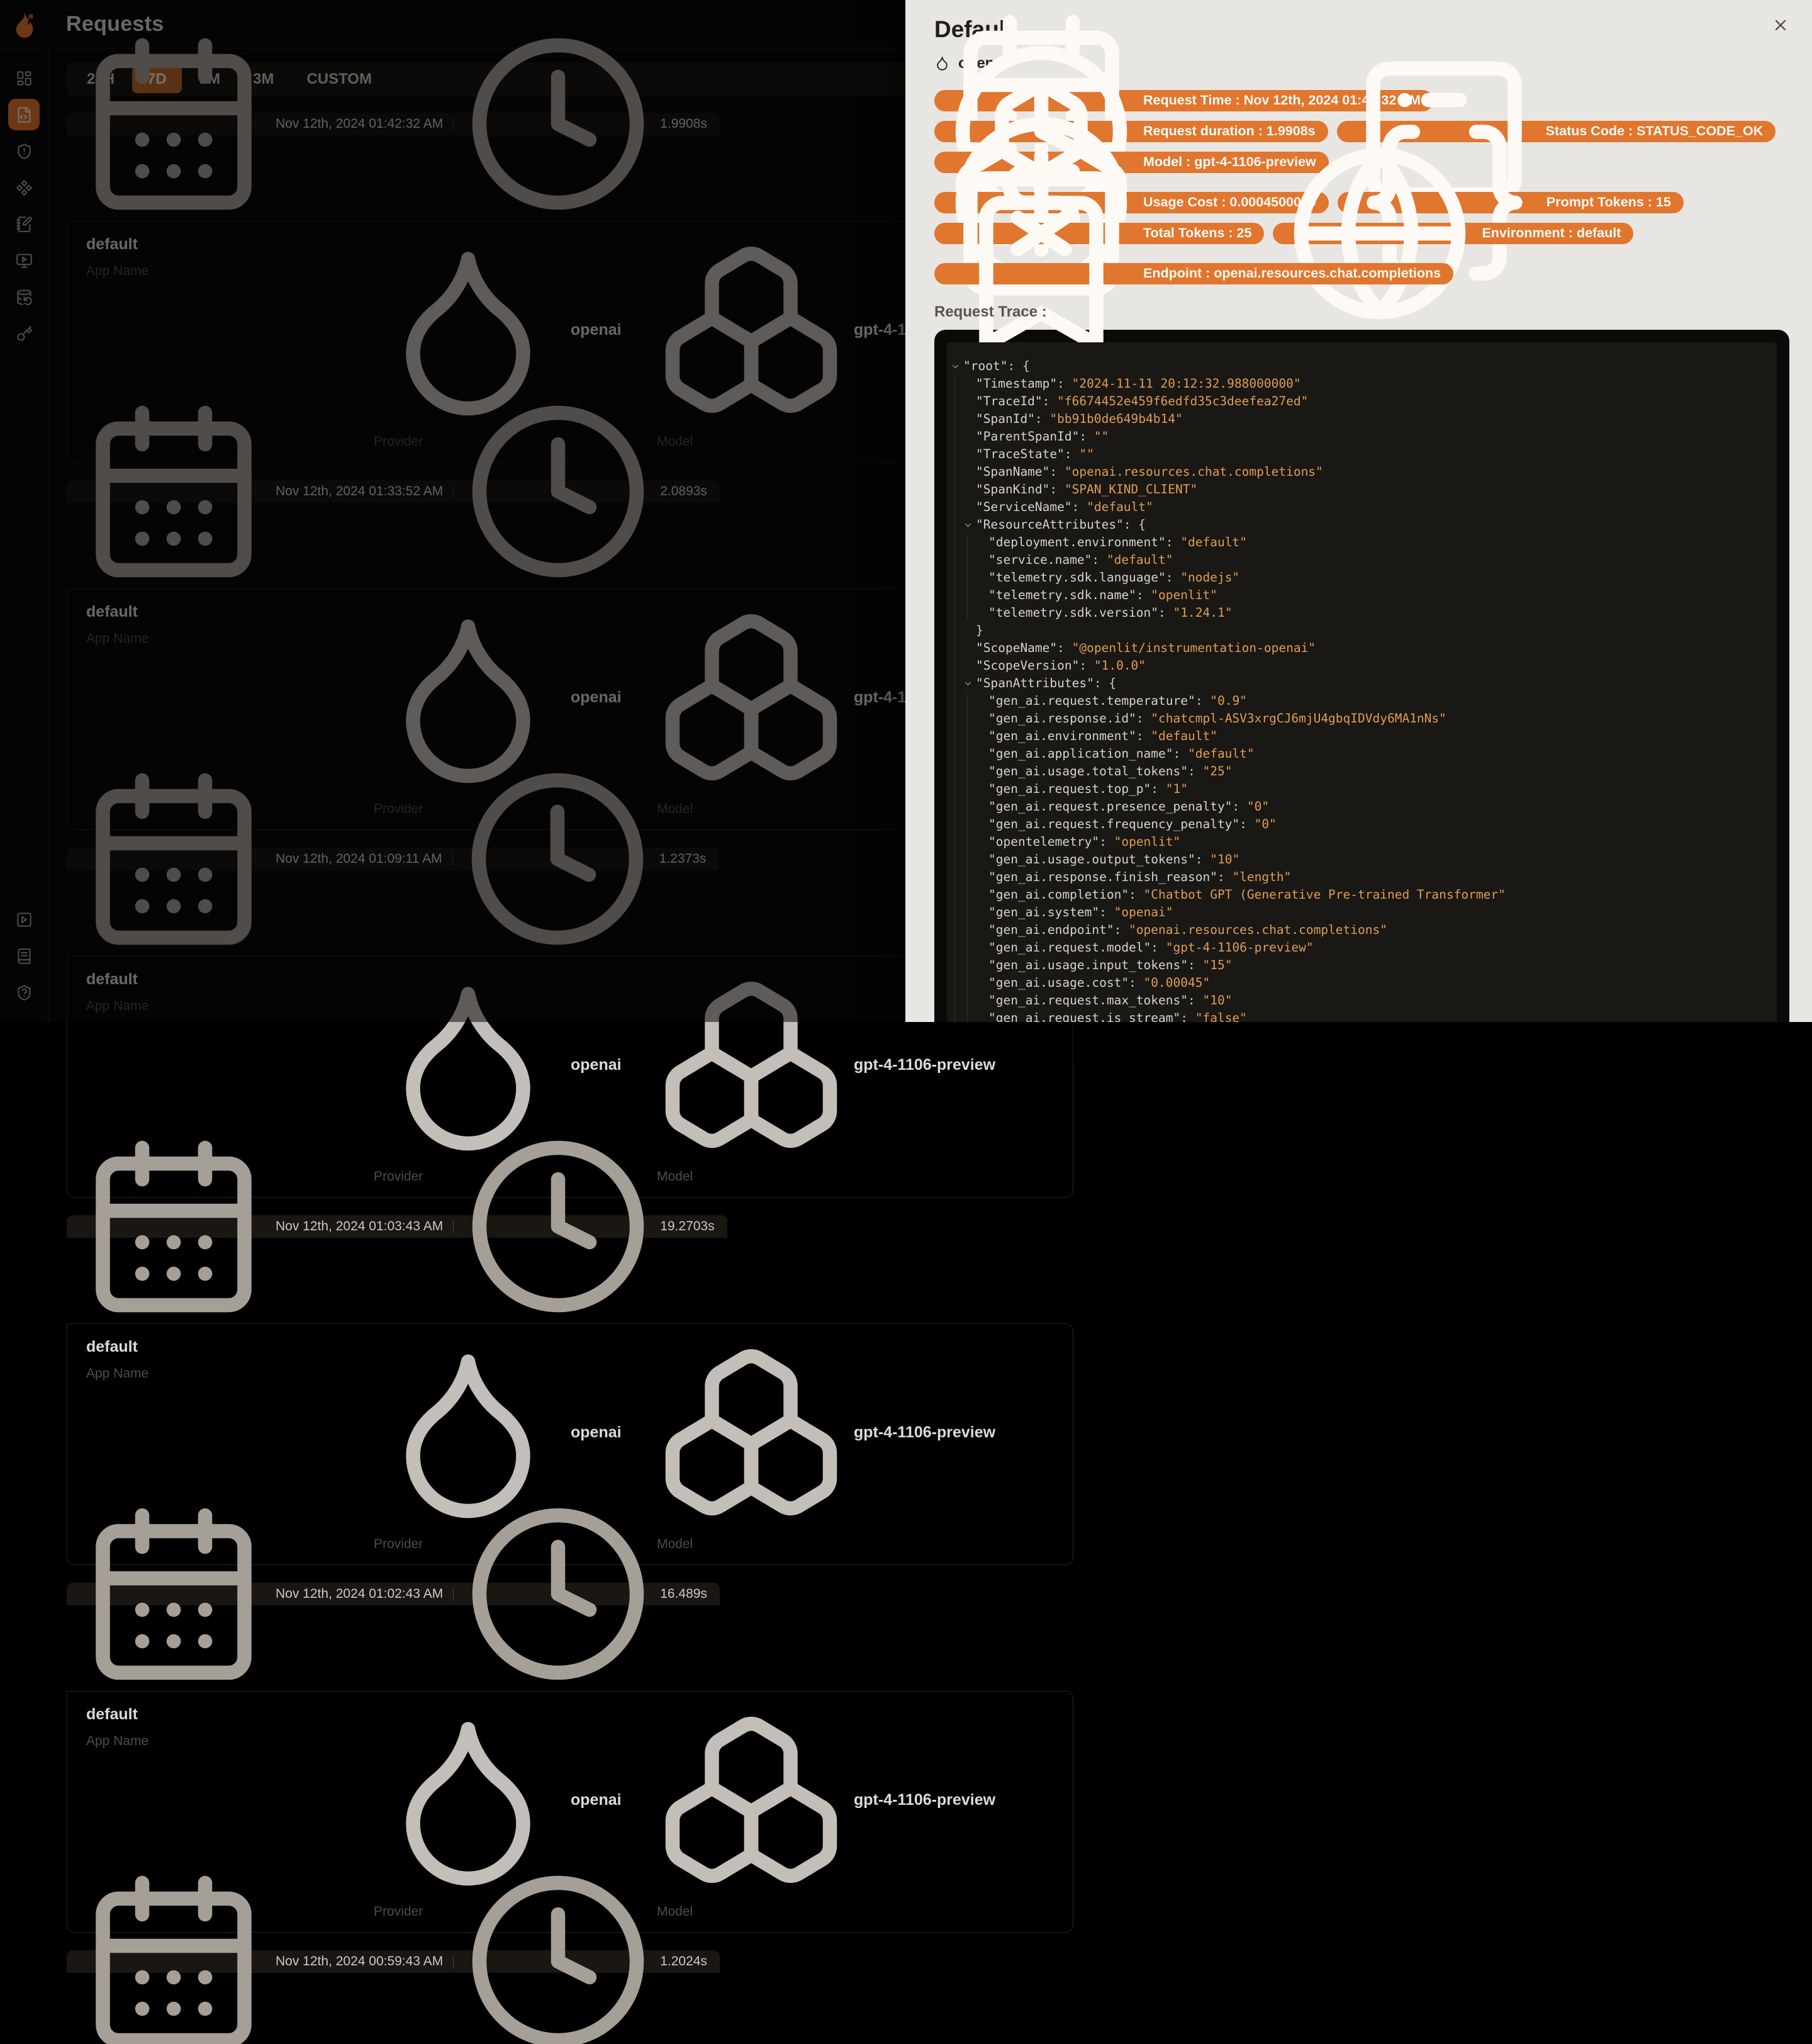 Image resolution: width=1812 pixels, height=2044 pixels. What do you see at coordinates (1062, 594) in the screenshot?
I see `trace-key: "telemetry.sdk.name"` at bounding box center [1062, 594].